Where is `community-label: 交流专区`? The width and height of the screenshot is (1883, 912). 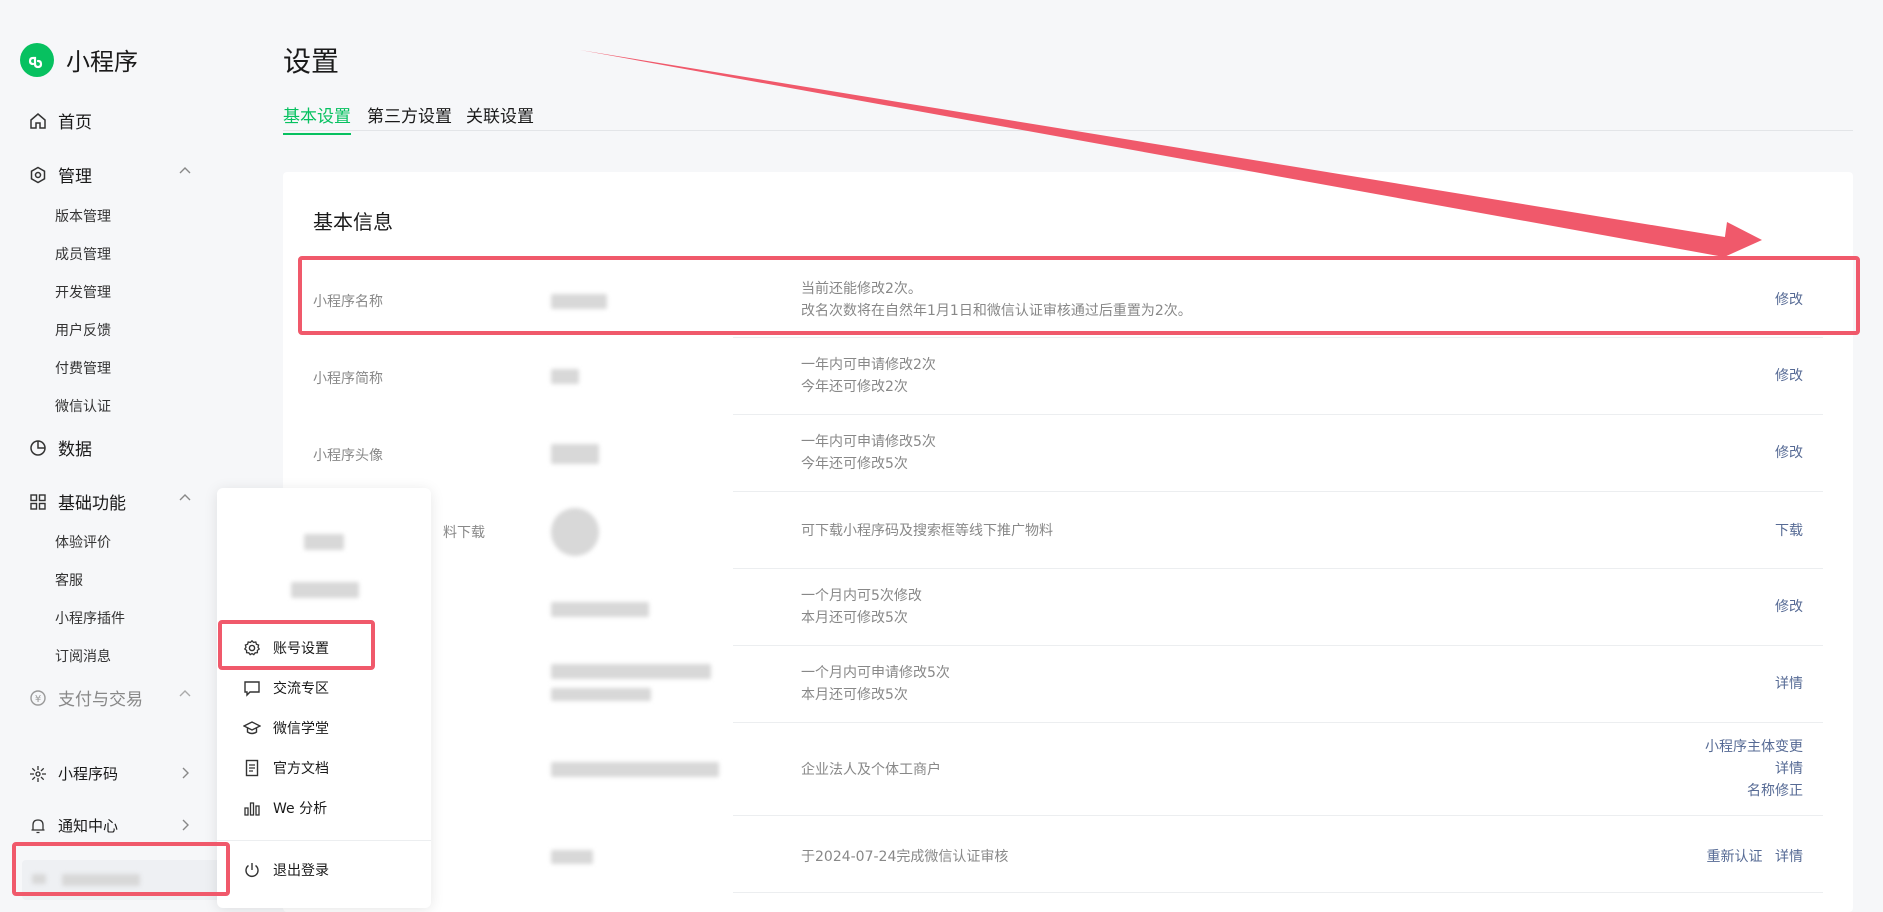
community-label: 交流专区 is located at coordinates (301, 689).